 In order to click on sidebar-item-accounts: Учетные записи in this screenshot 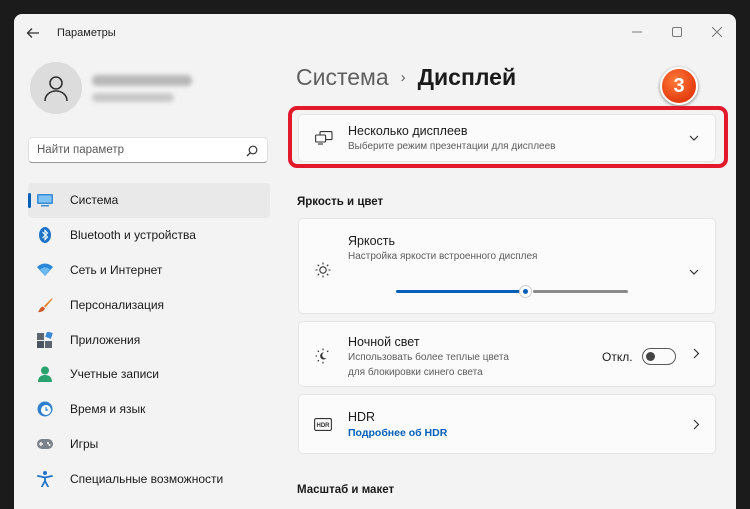, I will do `click(149, 374)`.